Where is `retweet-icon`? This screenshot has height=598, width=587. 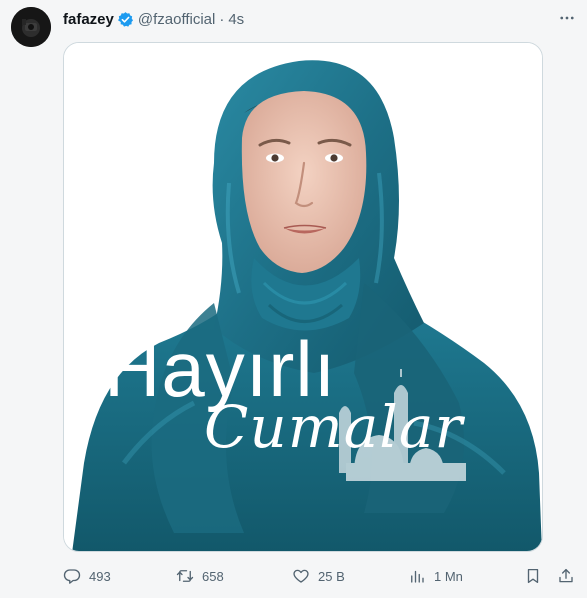 retweet-icon is located at coordinates (185, 576).